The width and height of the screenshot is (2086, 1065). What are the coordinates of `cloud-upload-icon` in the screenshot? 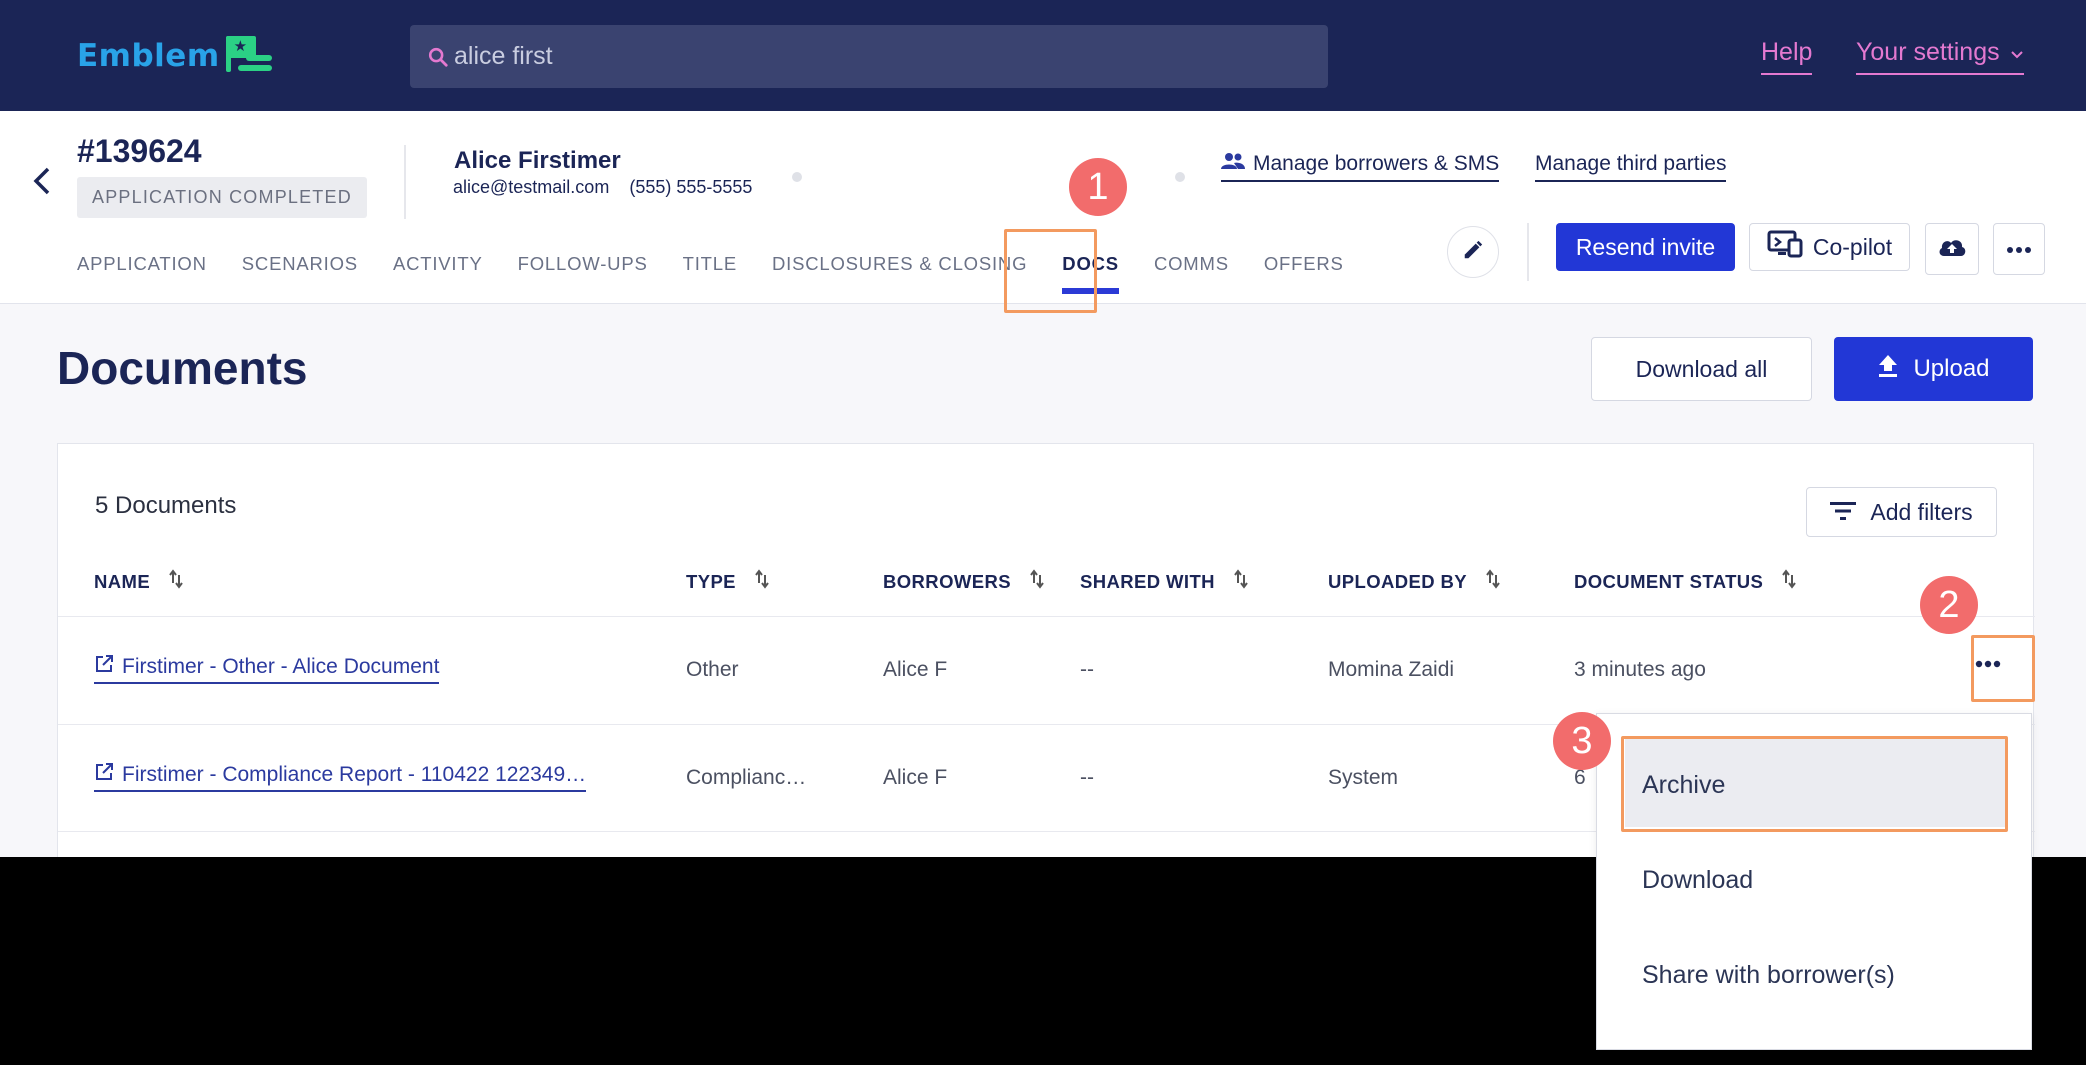 It's located at (1952, 249).